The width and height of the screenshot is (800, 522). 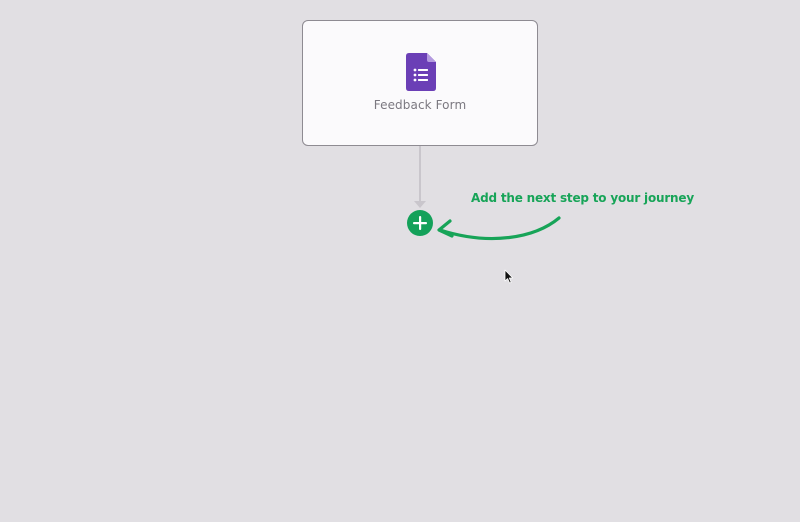 I want to click on node-label: Feedback Form, so click(x=420, y=105).